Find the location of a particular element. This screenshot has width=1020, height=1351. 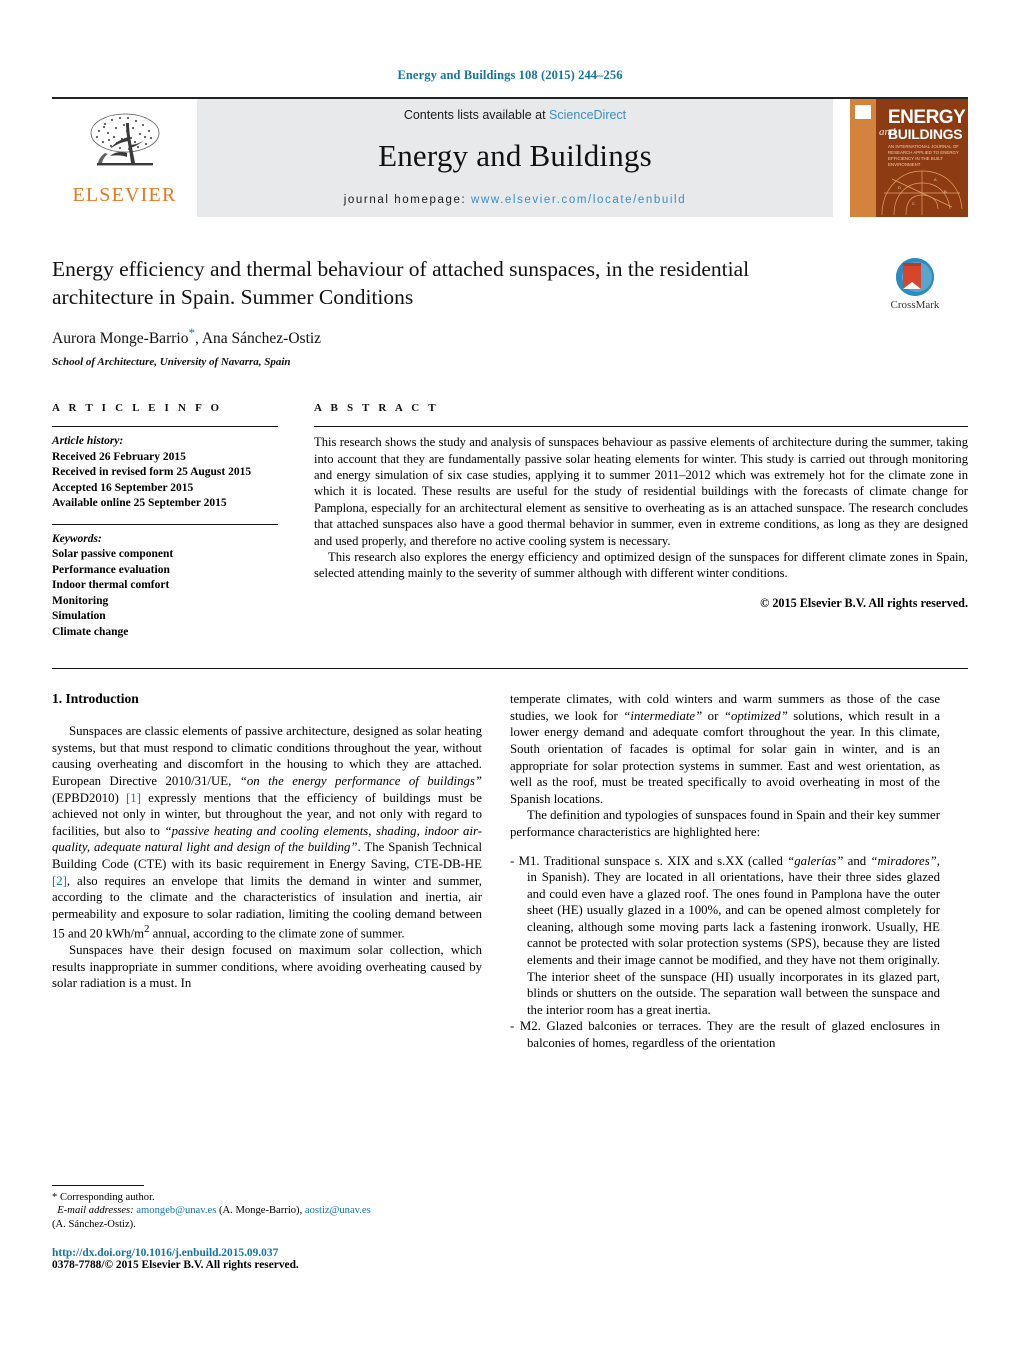

contents-prefix: Contents lists available at is located at coordinates (476, 115).